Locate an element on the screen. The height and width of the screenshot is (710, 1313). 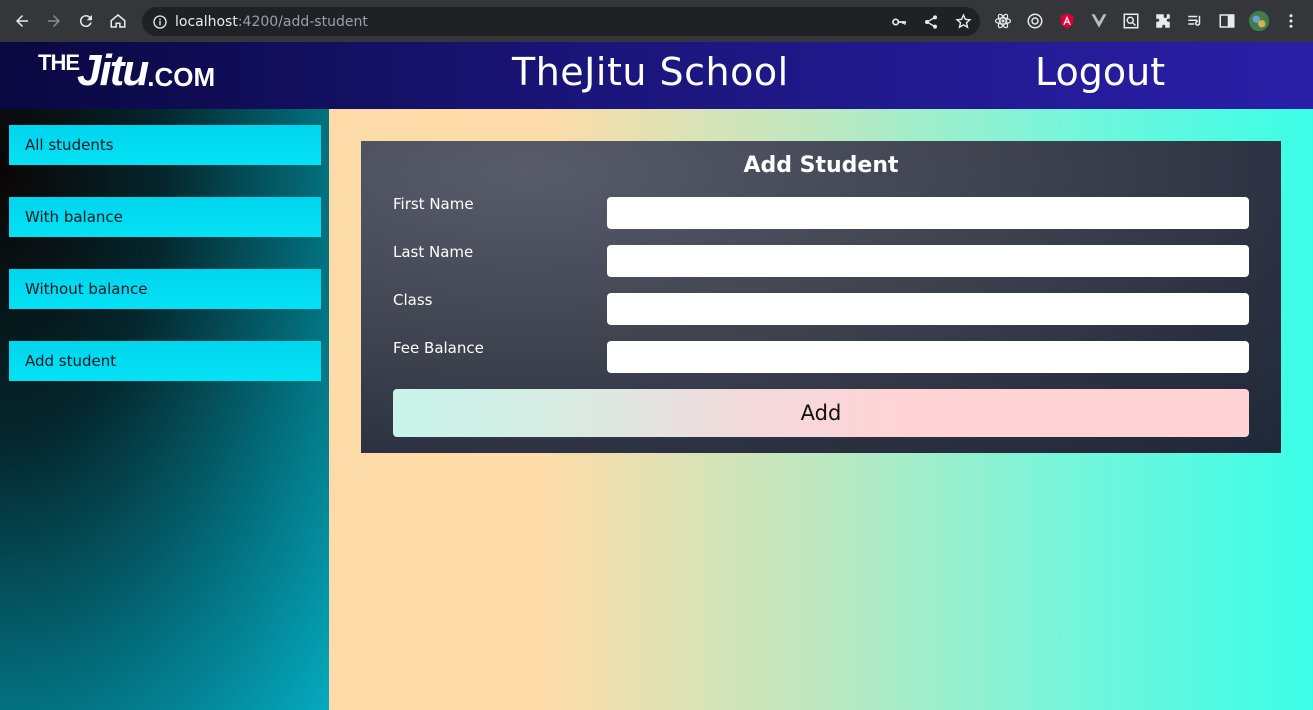
forward-arrow-icon is located at coordinates (54, 21).